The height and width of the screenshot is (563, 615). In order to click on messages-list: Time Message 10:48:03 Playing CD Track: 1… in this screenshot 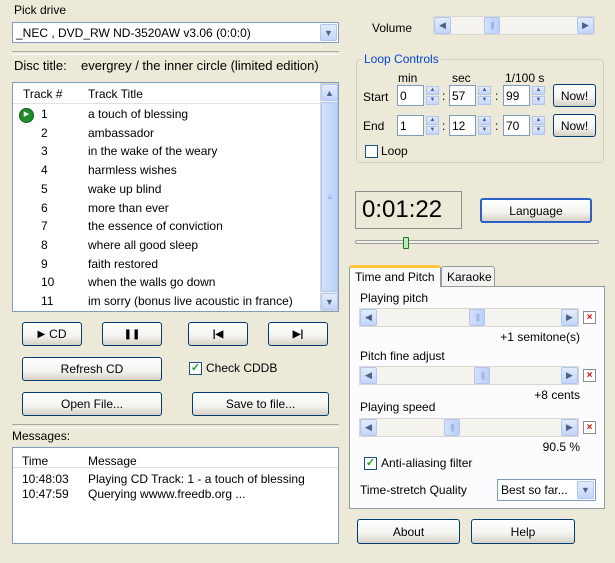, I will do `click(175, 495)`.